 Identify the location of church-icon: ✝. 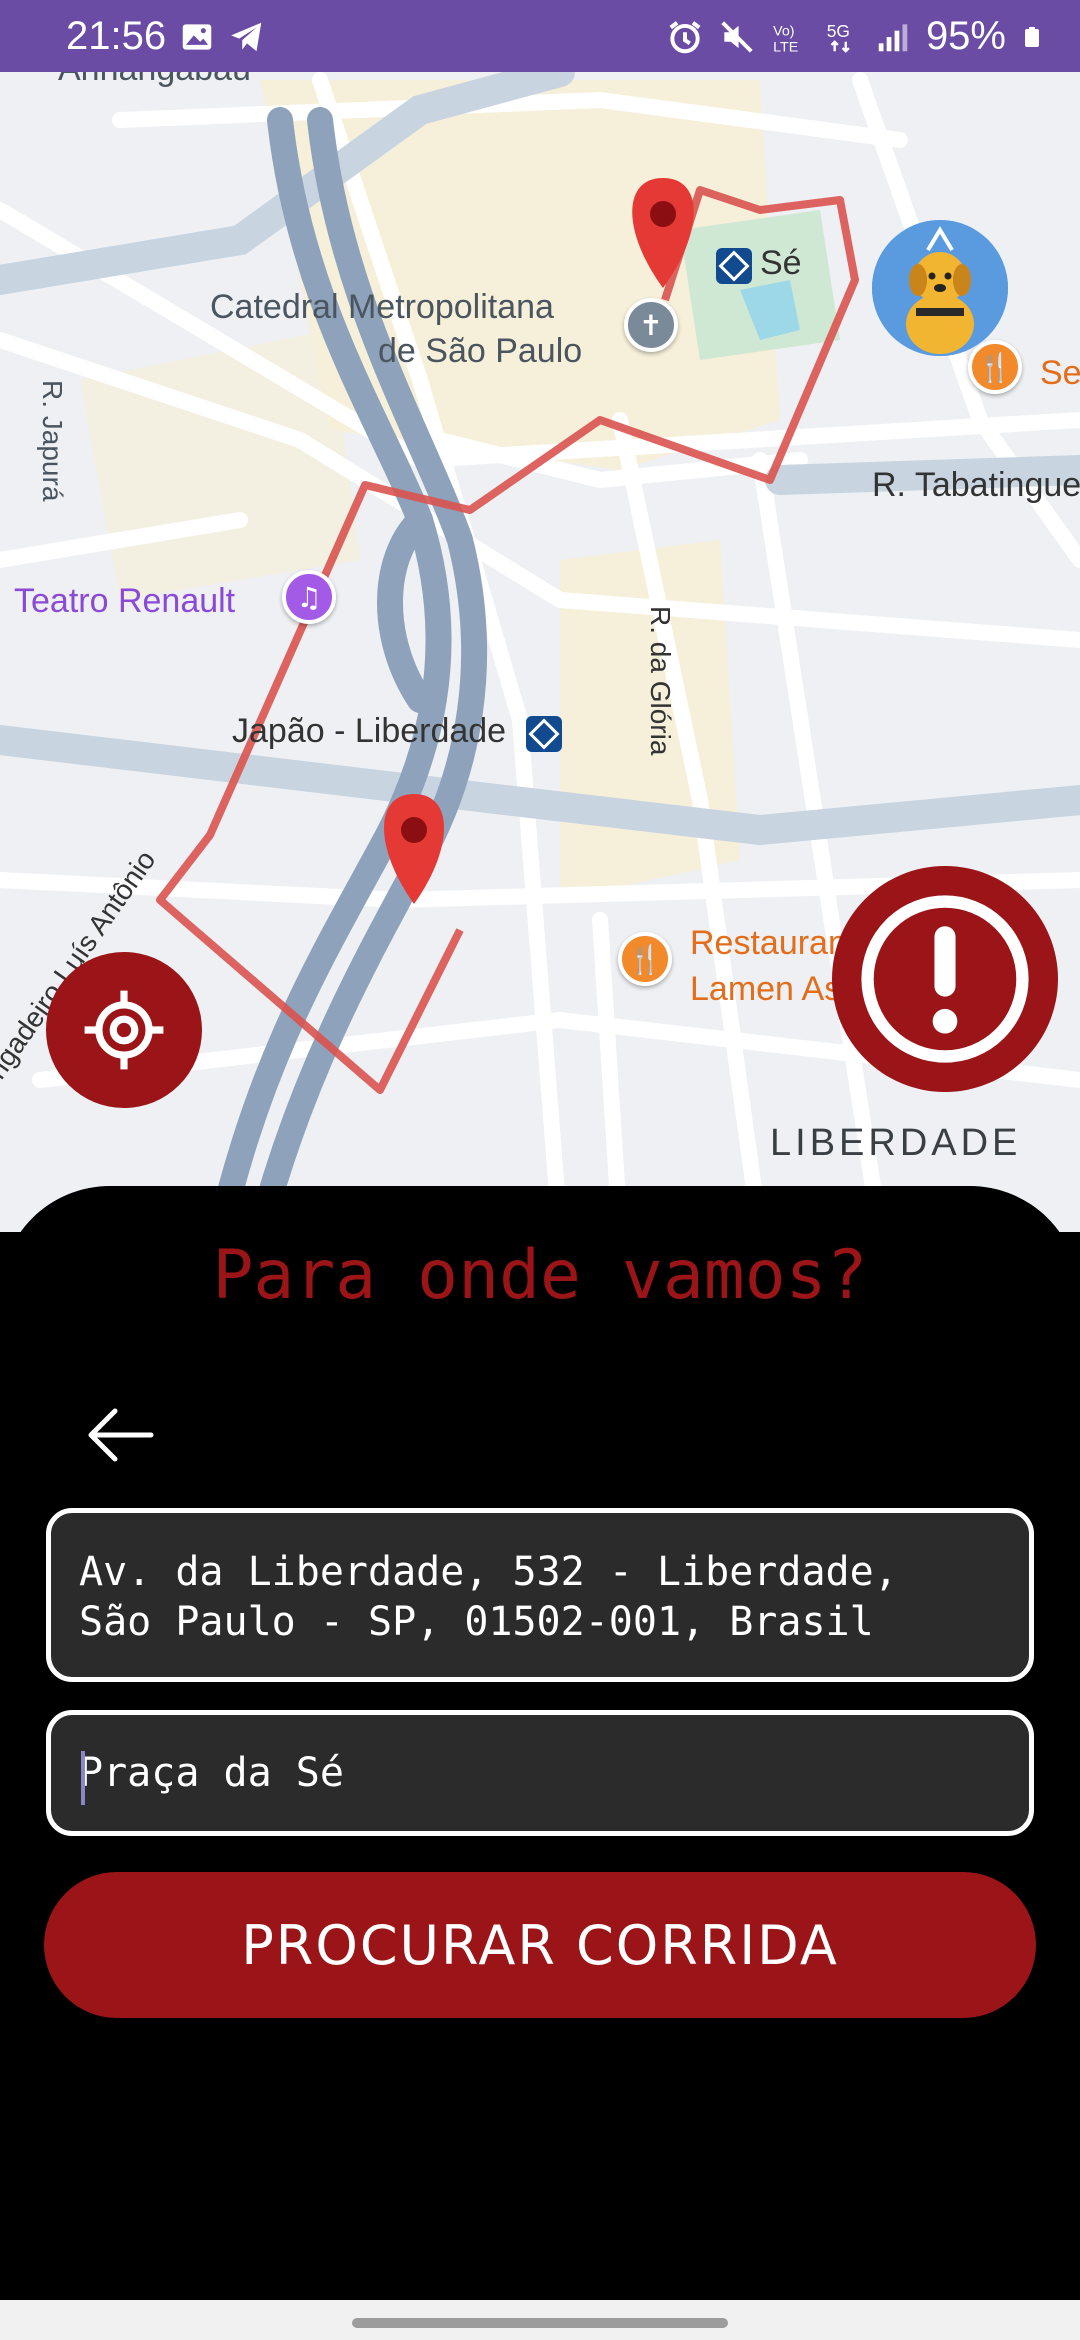
(651, 325).